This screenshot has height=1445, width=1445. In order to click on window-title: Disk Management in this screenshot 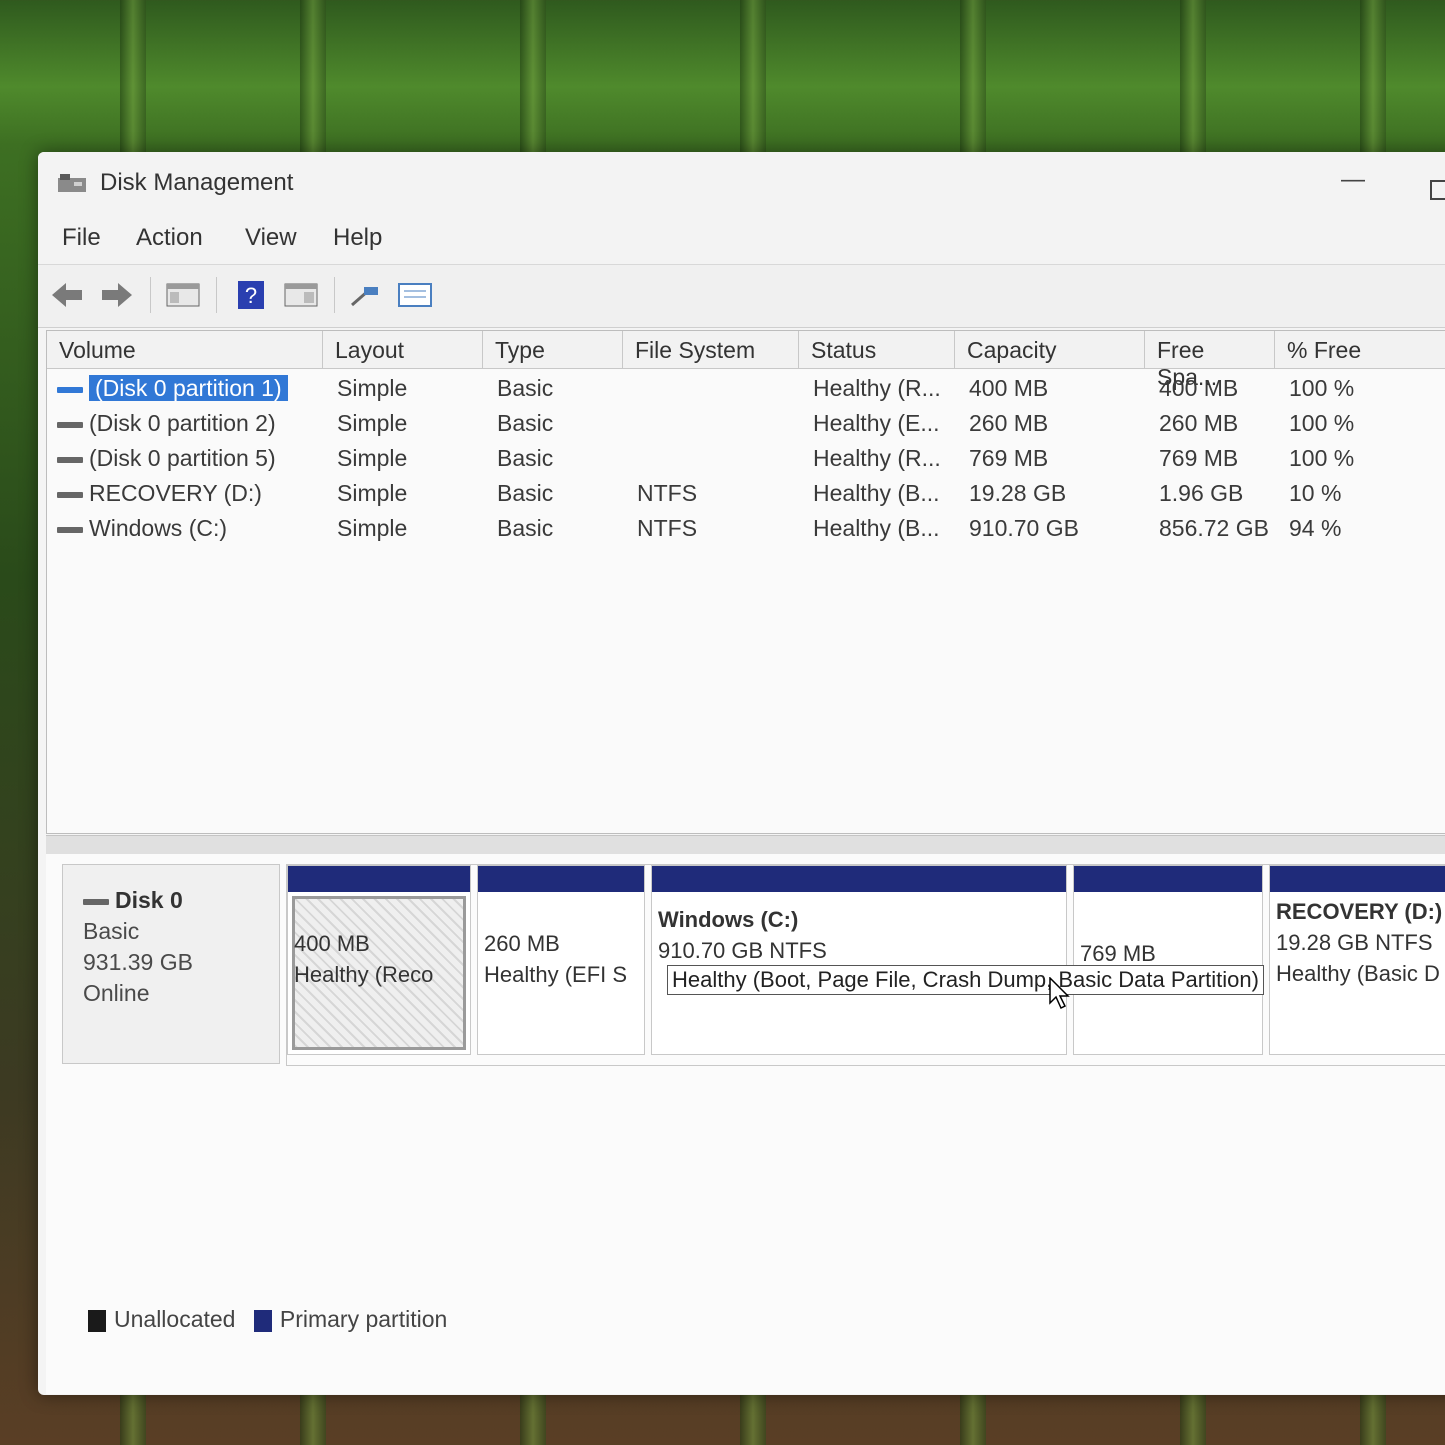, I will do `click(197, 182)`.